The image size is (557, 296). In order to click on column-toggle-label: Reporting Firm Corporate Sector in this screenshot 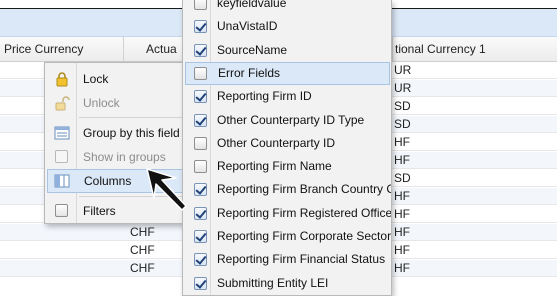, I will do `click(304, 236)`.